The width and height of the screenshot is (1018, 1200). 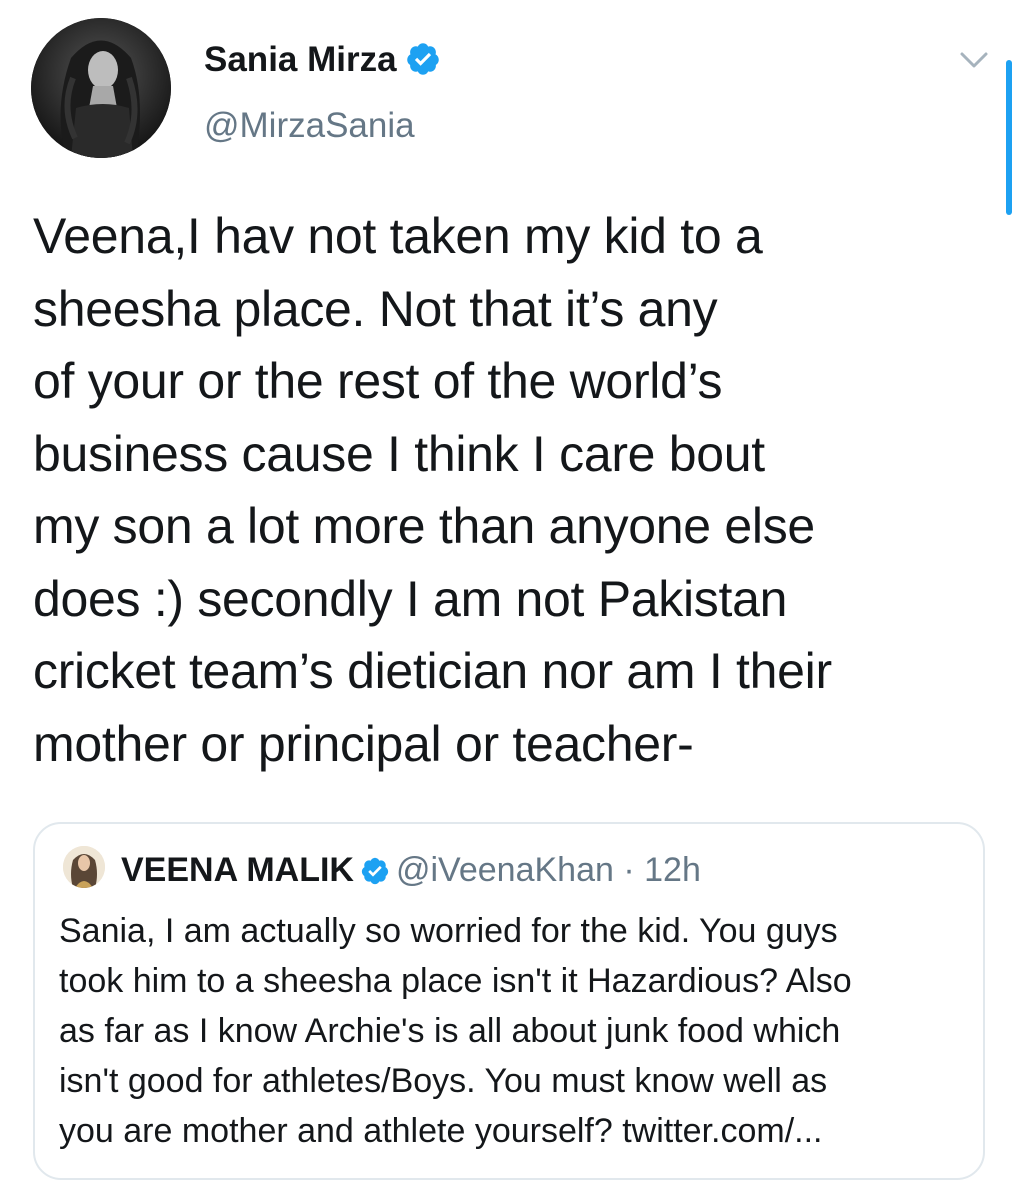 I want to click on author-handle: @MirzaSania, so click(x=309, y=126).